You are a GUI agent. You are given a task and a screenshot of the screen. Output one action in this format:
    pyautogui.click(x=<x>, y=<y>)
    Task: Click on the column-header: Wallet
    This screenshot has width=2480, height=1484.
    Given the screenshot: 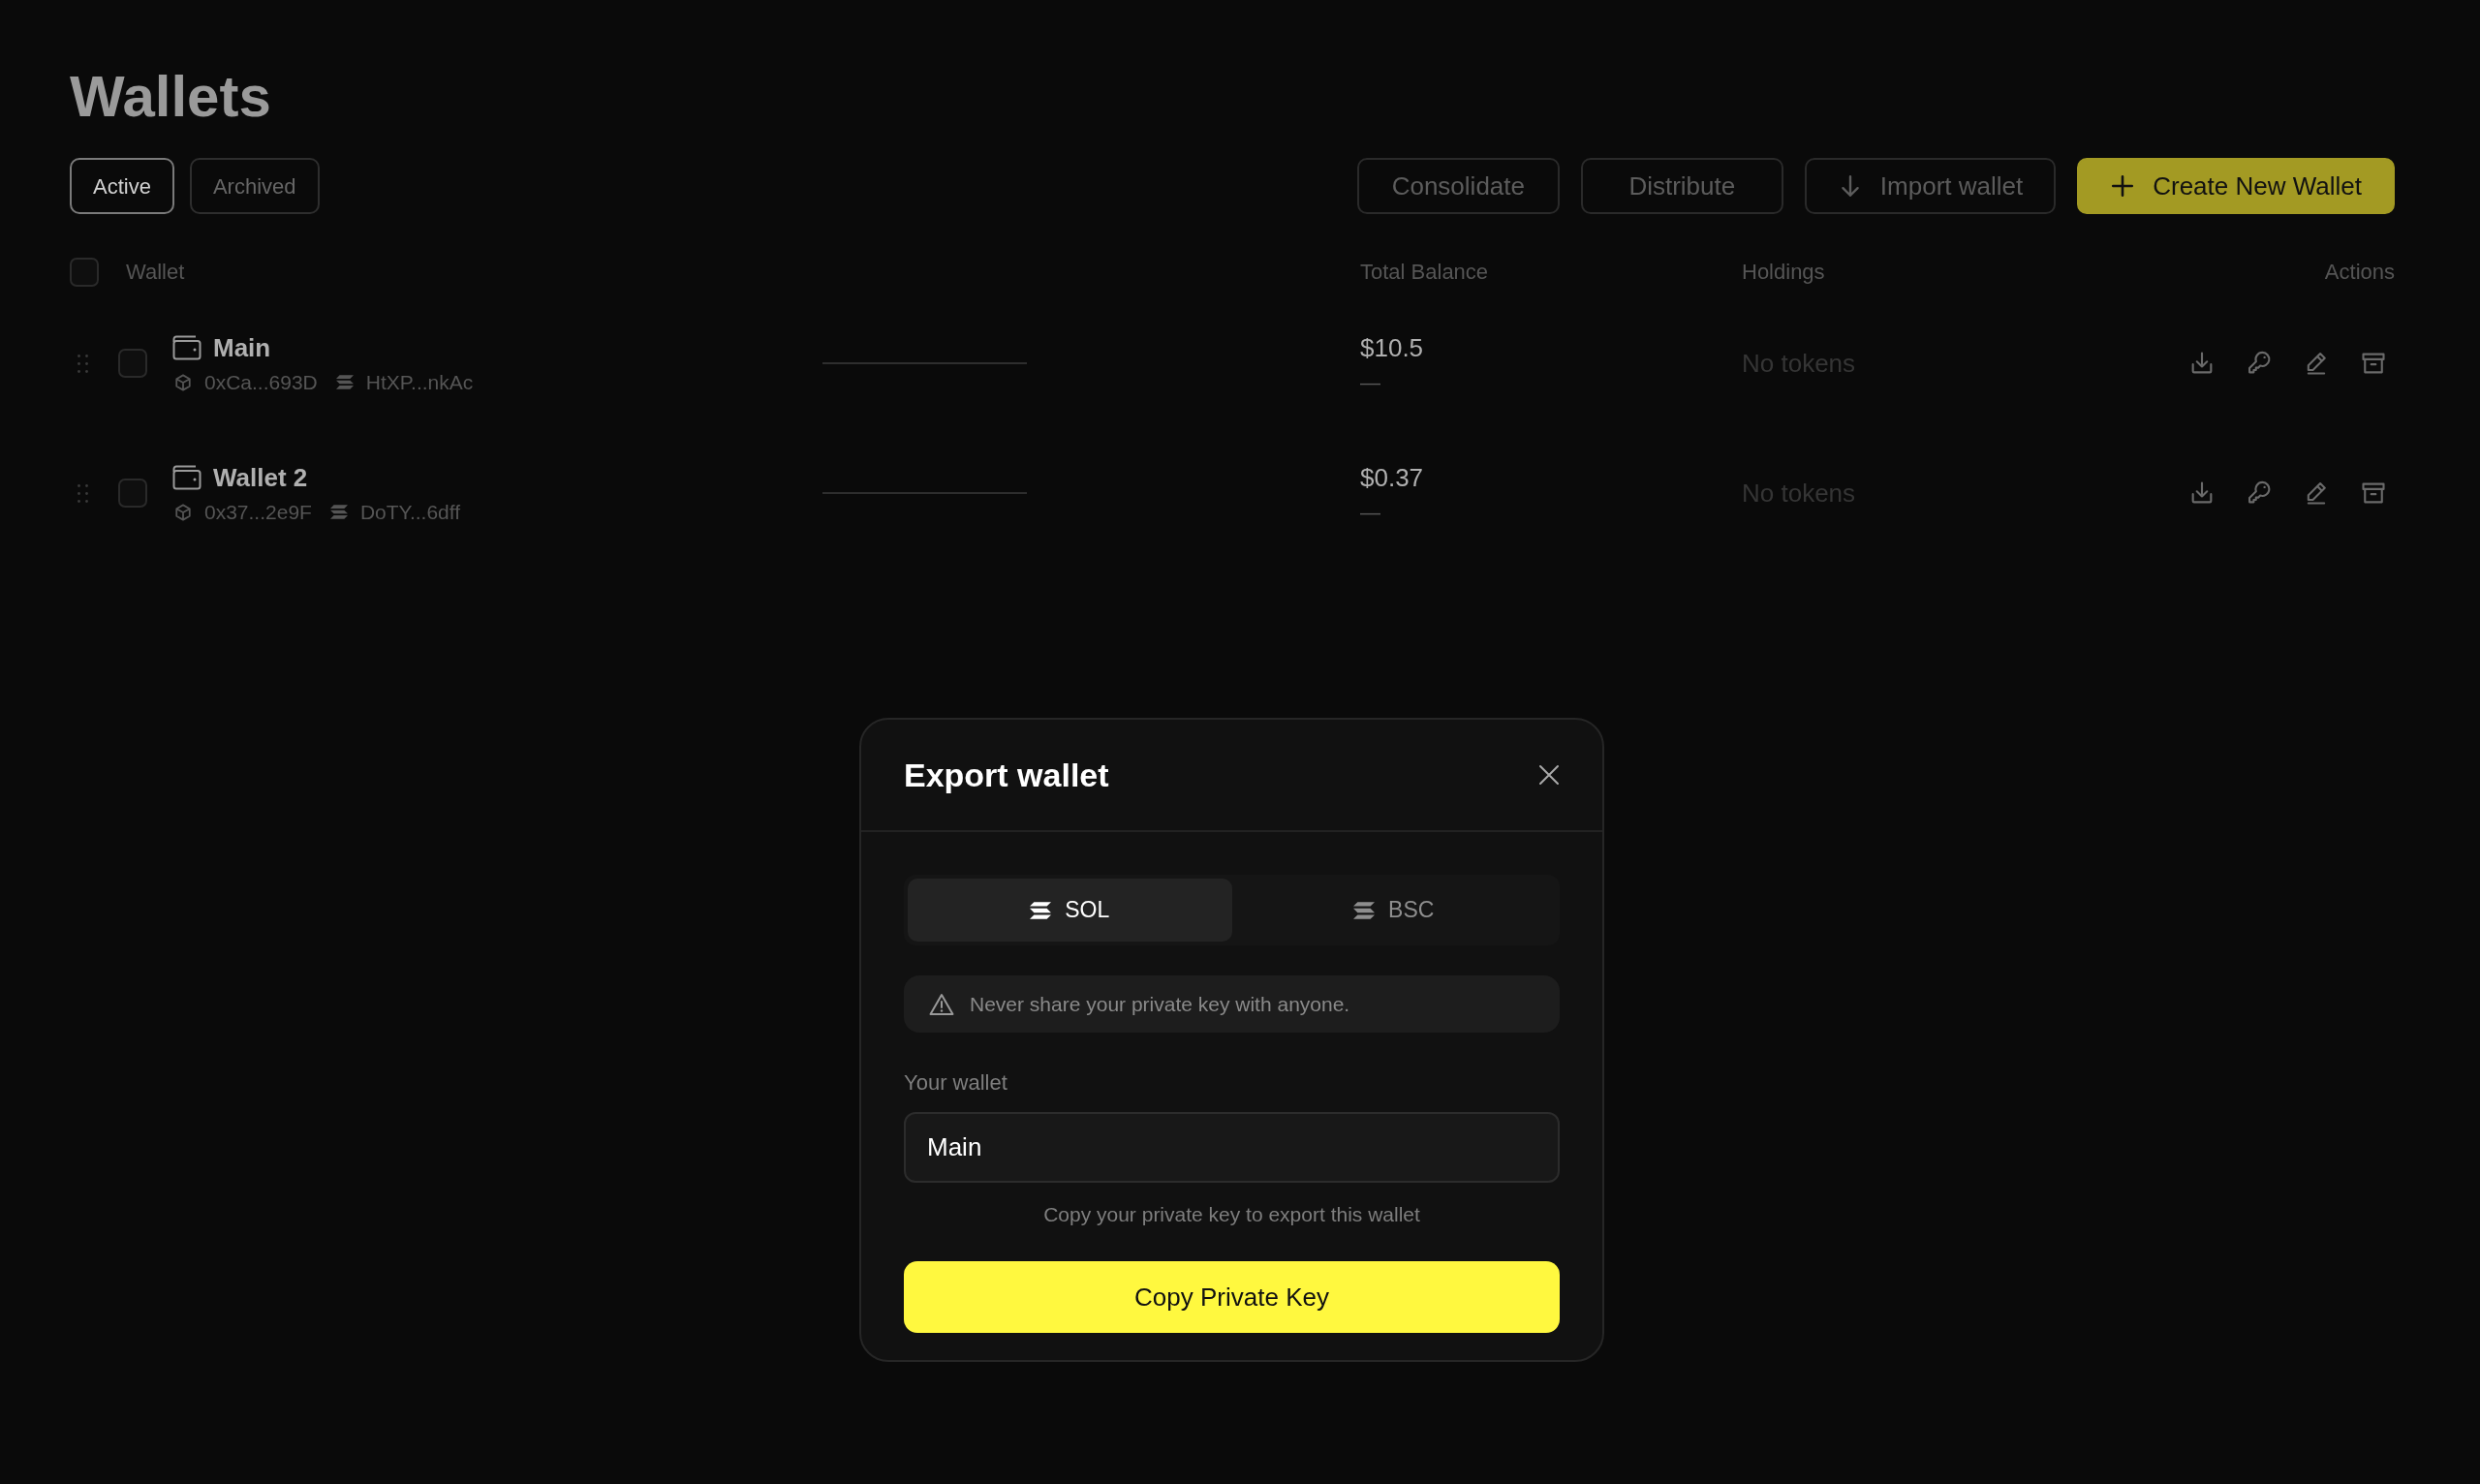 What is the action you would take?
    pyautogui.click(x=155, y=272)
    